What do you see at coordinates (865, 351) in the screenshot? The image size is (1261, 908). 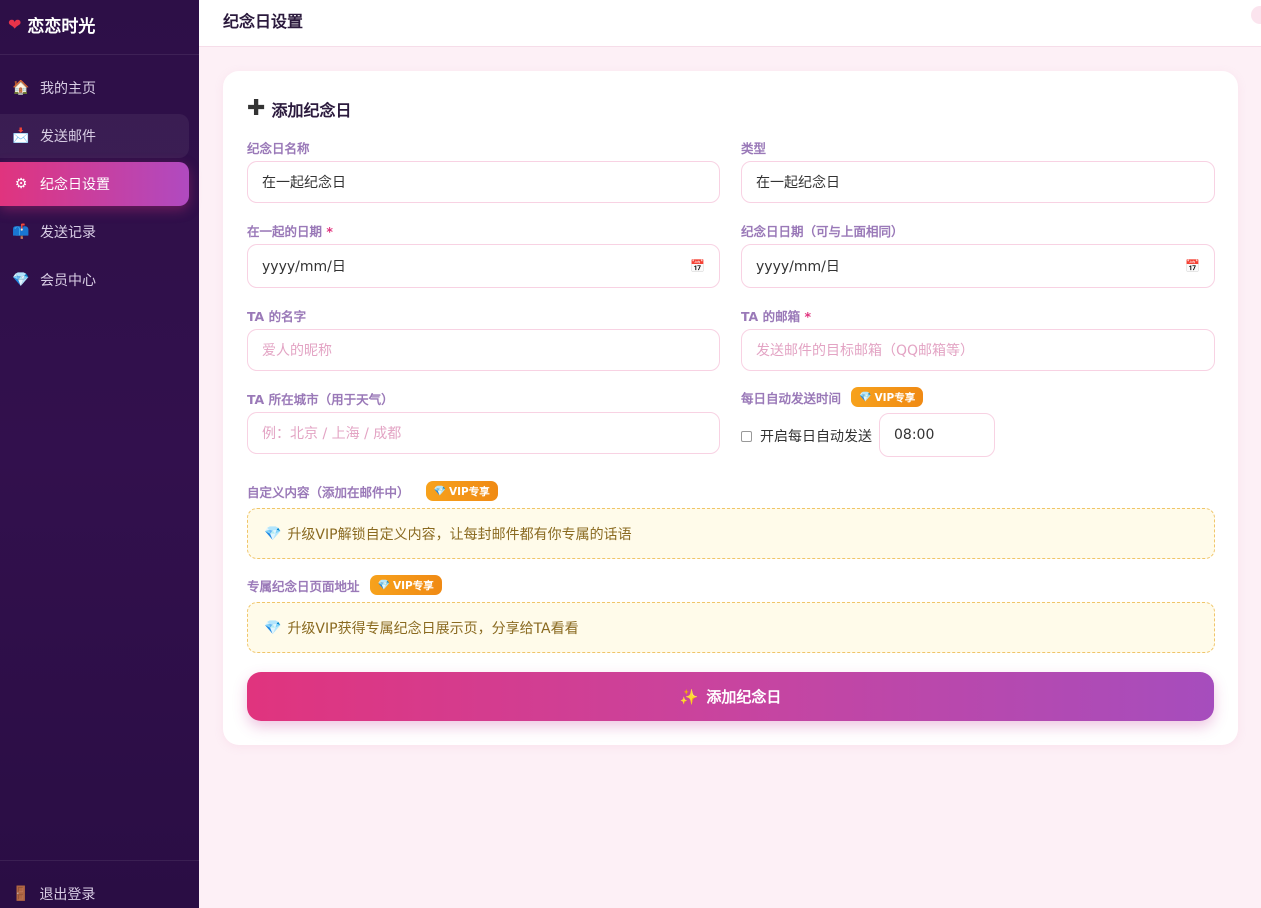 I see `ta-email-placeholder: 发送邮件的目标邮箱（QQ邮箱等）` at bounding box center [865, 351].